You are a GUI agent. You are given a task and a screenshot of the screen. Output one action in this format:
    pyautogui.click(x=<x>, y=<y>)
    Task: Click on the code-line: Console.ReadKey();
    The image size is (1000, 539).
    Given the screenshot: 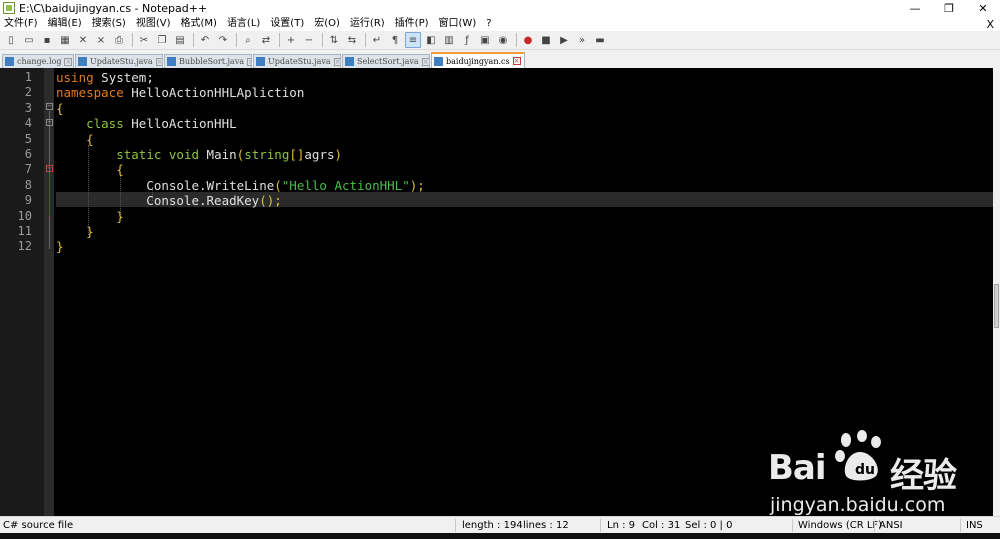 What is the action you would take?
    pyautogui.click(x=169, y=201)
    